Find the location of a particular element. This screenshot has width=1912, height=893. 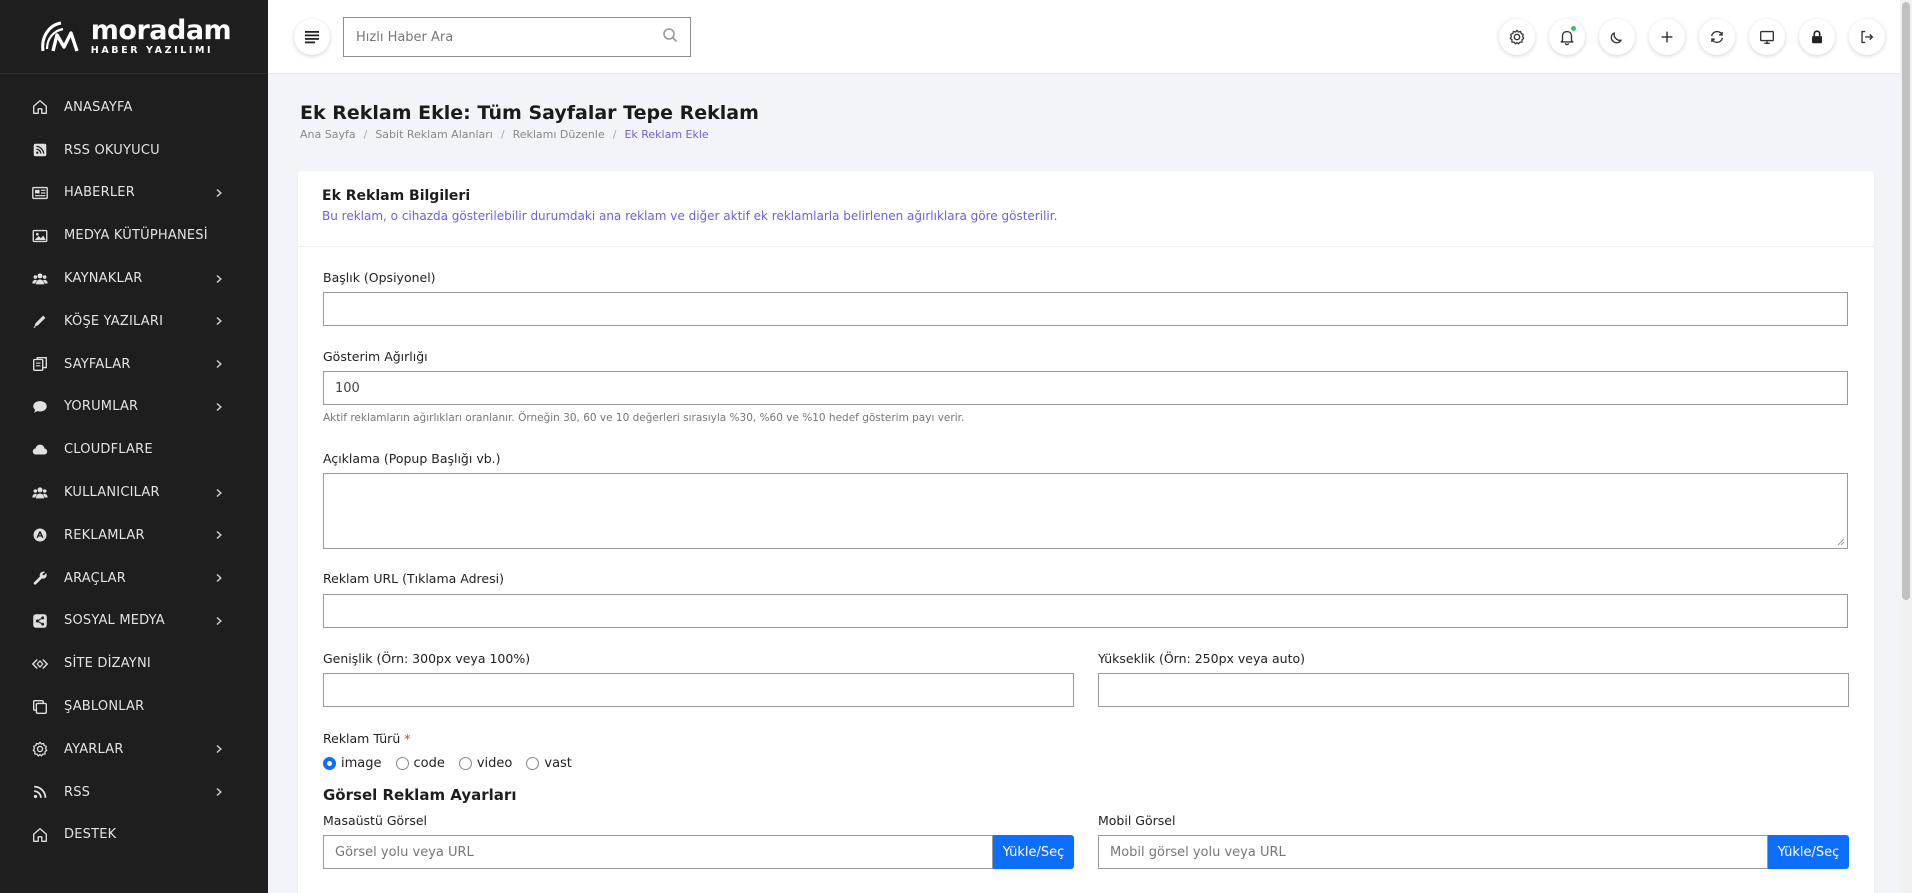

home-icon is located at coordinates (40, 835).